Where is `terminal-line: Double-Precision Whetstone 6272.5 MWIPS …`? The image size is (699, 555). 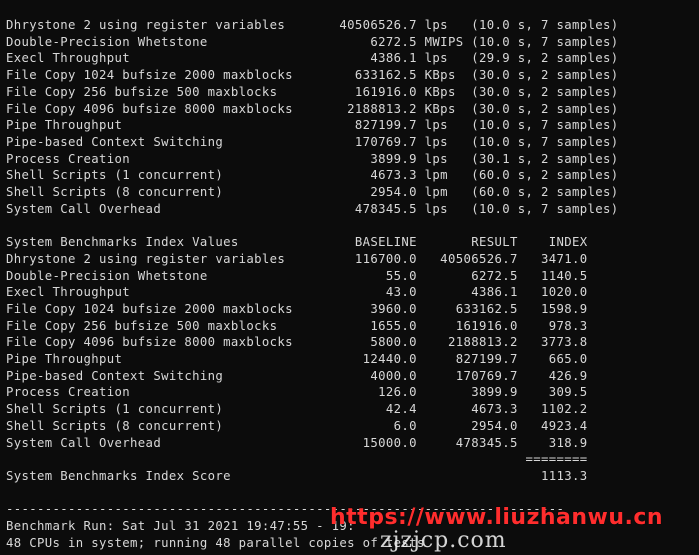
terminal-line: Double-Precision Whetstone 6272.5 MWIPS … is located at coordinates (312, 41).